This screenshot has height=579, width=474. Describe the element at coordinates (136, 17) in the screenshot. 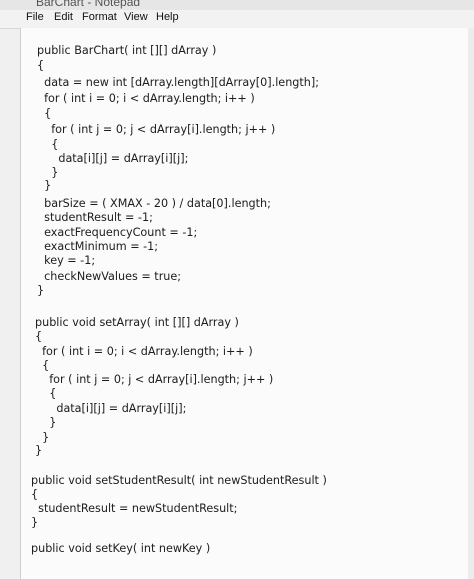

I see `menu-view: View` at that location.